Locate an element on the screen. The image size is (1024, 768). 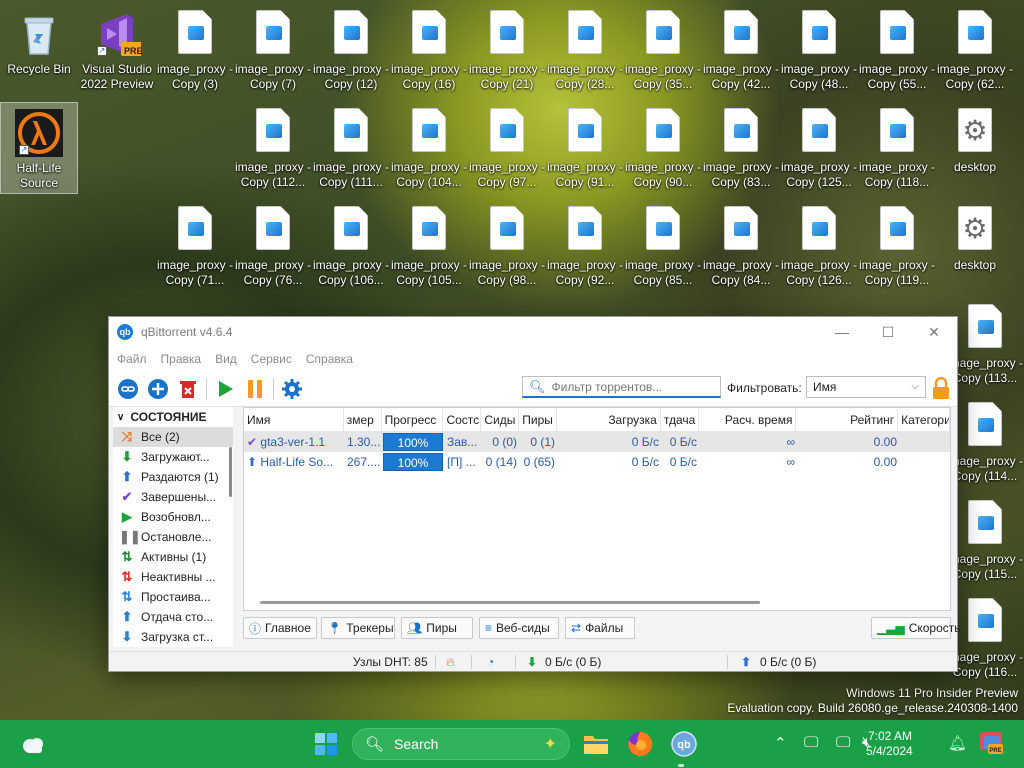
close-button: ✕ is located at coordinates (934, 332).